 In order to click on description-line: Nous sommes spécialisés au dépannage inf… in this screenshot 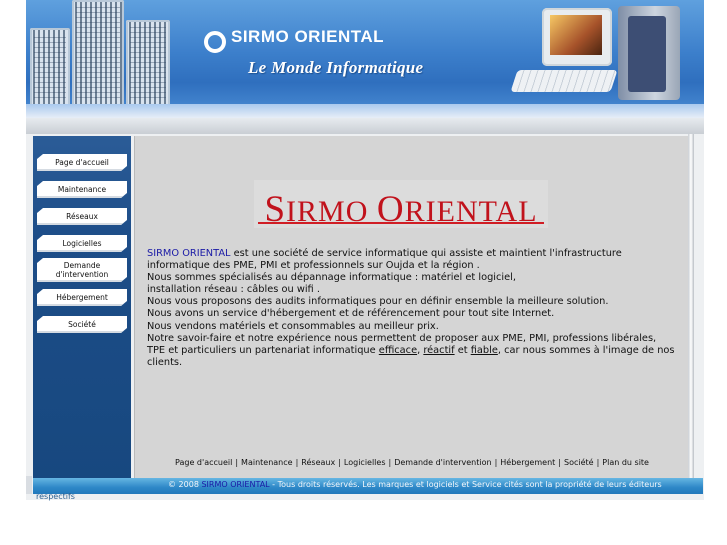, I will do `click(331, 278)`.